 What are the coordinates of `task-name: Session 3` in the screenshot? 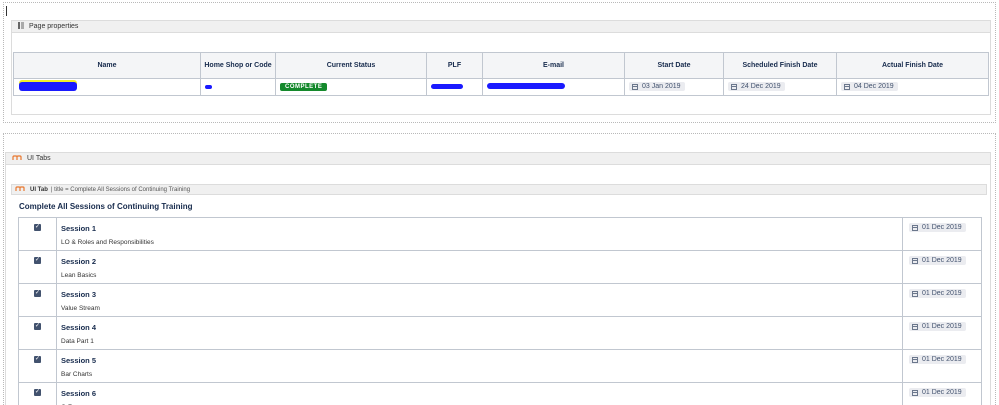 It's located at (79, 294).